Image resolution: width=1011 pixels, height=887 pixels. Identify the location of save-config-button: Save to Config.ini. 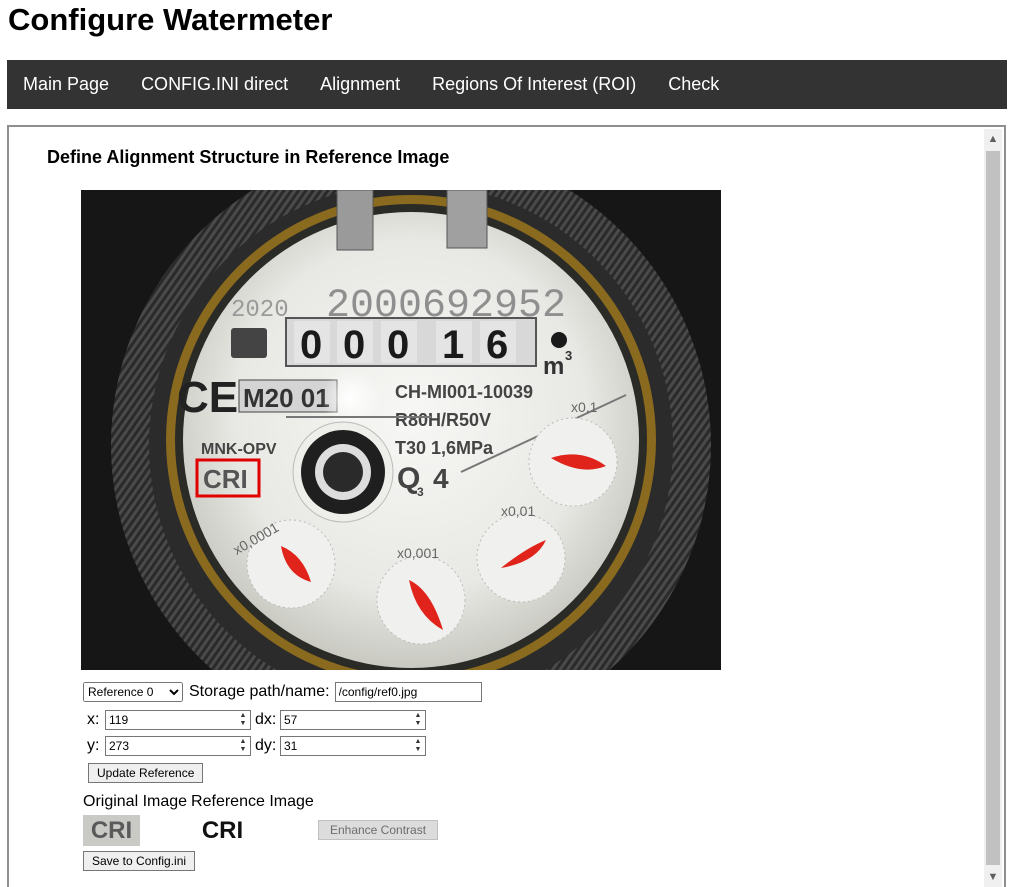
(139, 861).